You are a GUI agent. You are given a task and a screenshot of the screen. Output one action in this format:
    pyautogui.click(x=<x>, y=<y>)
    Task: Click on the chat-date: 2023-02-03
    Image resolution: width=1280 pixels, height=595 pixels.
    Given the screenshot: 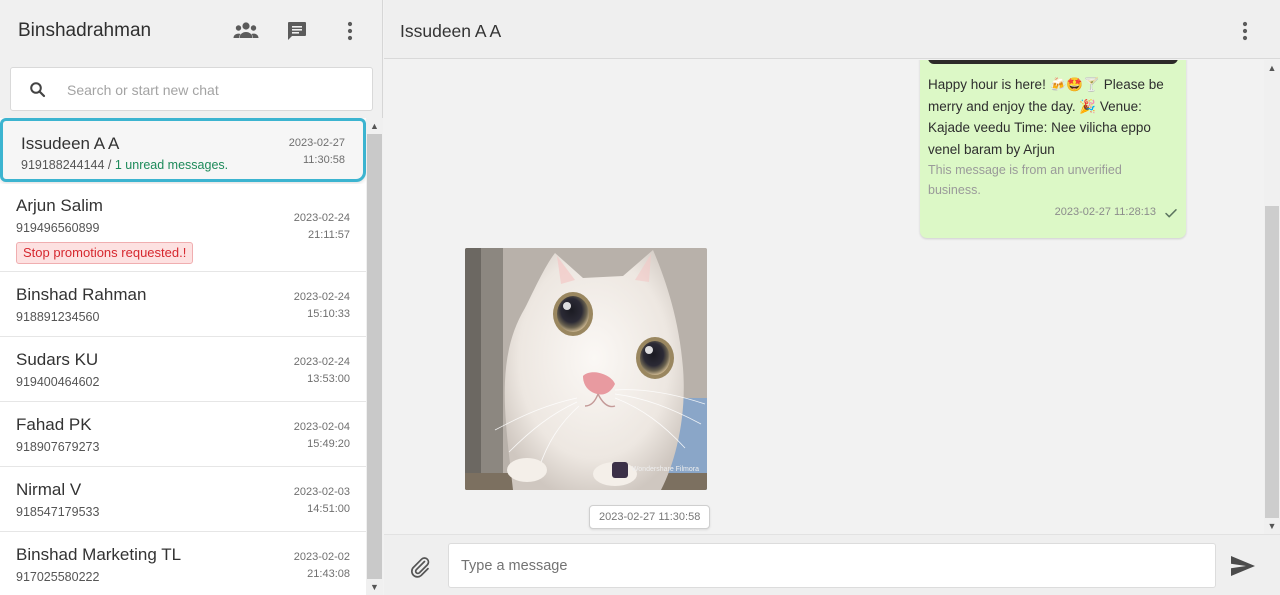 What is the action you would take?
    pyautogui.click(x=321, y=492)
    